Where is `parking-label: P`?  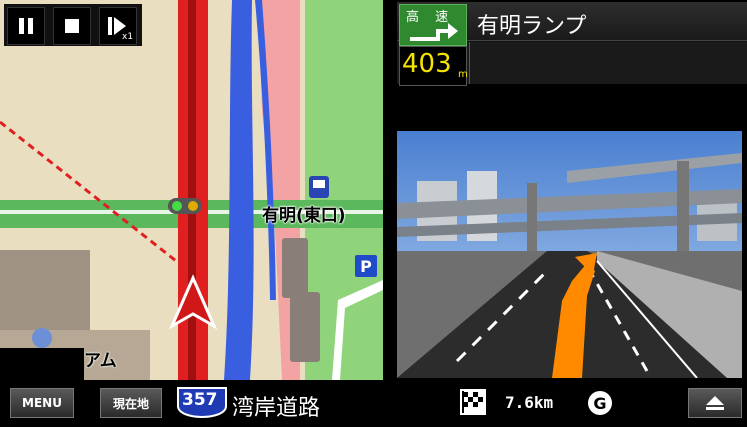
parking-label: P is located at coordinates (366, 266).